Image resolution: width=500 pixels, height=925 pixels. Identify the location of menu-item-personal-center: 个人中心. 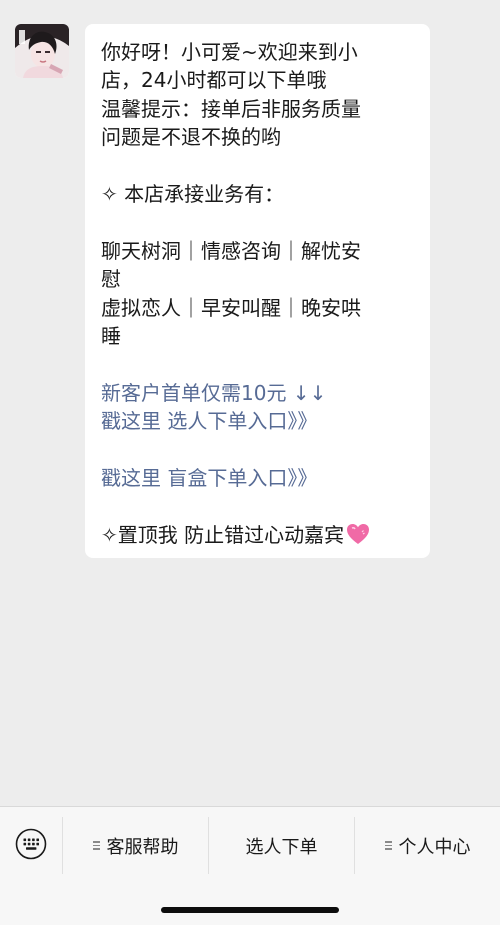
(427, 845).